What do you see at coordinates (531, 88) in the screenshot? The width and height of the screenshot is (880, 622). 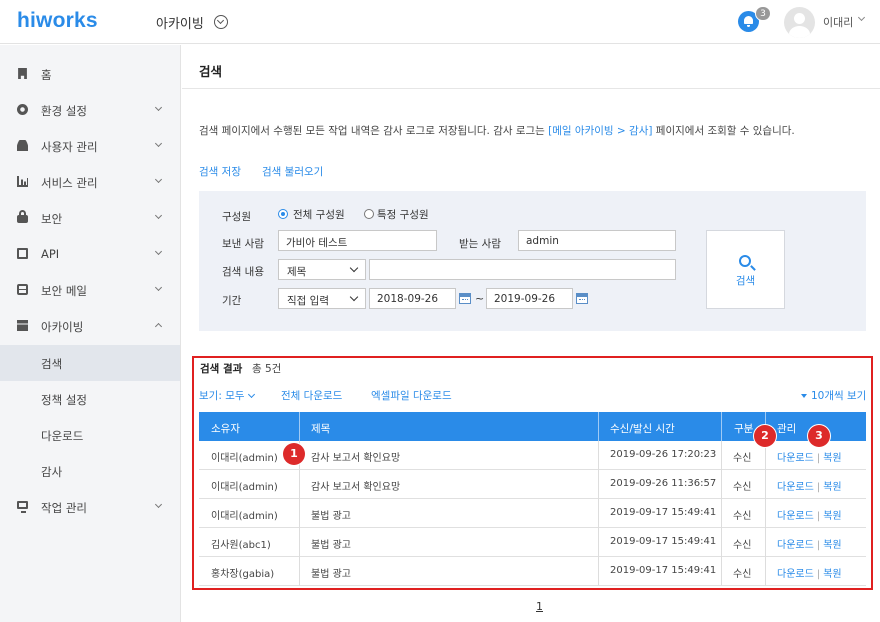 I see `title-divider` at bounding box center [531, 88].